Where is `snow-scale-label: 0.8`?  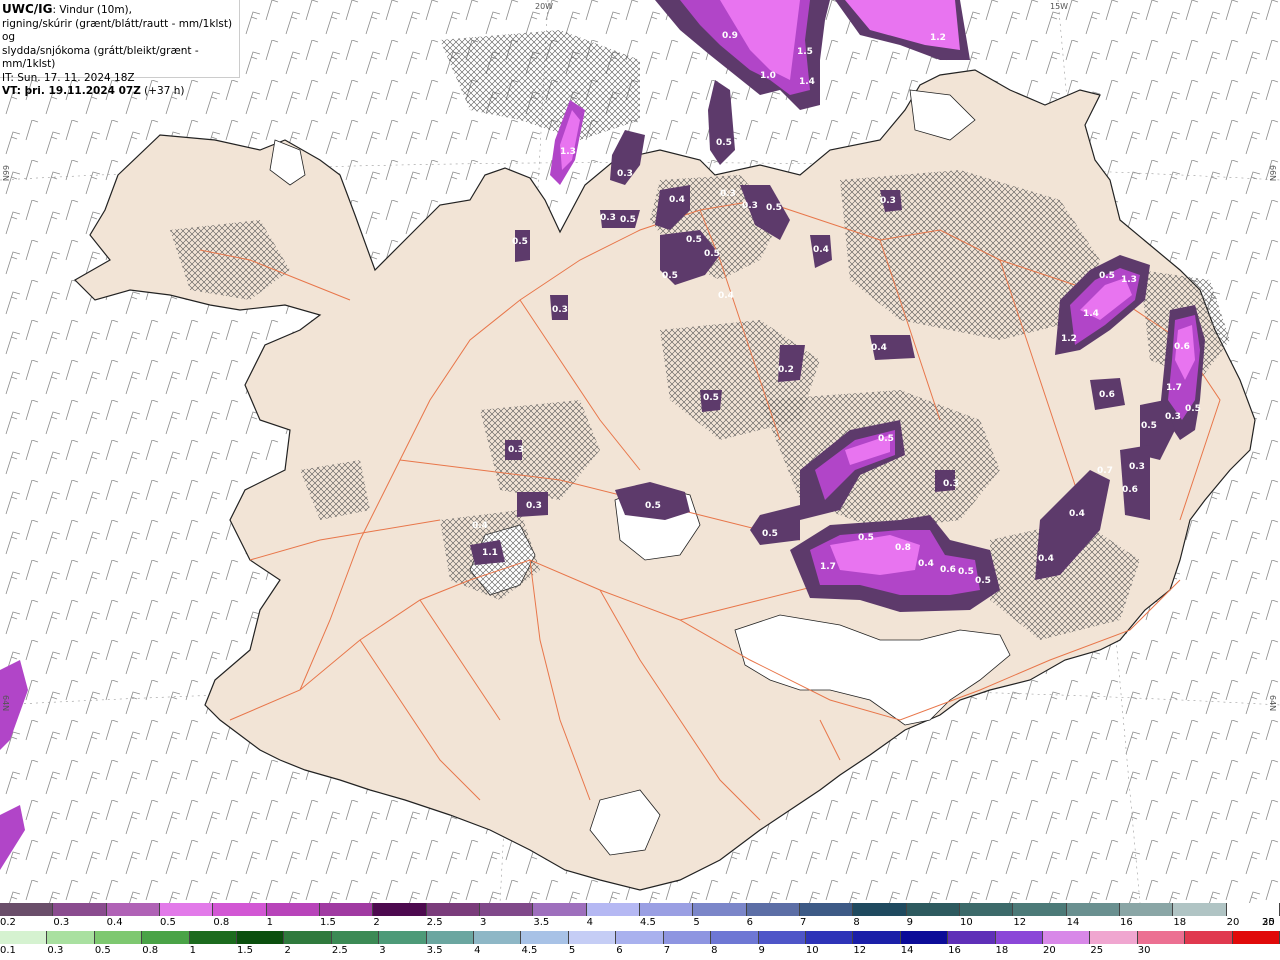 snow-scale-label: 0.8 is located at coordinates (221, 922).